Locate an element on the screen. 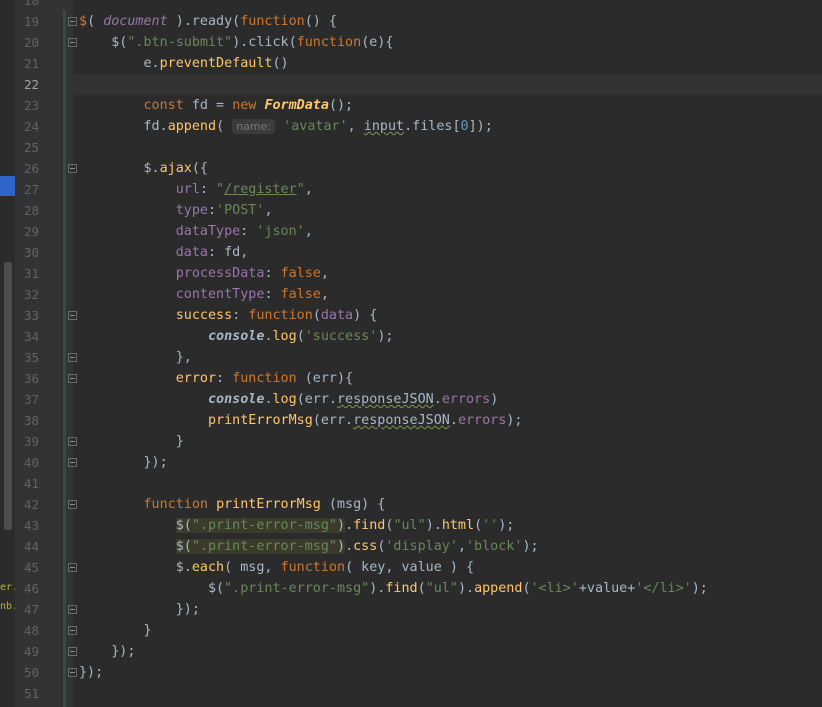  line-number: 21 is located at coordinates (31, 63).